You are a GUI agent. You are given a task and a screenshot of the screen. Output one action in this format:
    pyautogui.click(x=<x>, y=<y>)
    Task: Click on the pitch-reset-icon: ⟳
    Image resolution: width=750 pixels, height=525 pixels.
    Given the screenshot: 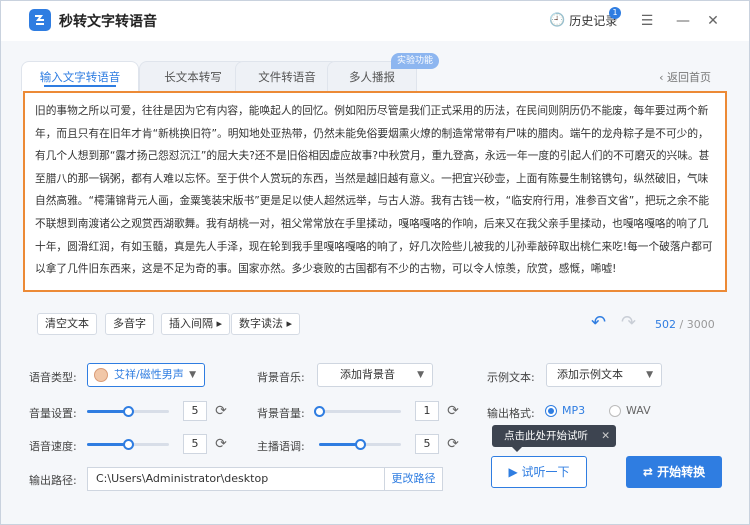 What is the action you would take?
    pyautogui.click(x=453, y=444)
    